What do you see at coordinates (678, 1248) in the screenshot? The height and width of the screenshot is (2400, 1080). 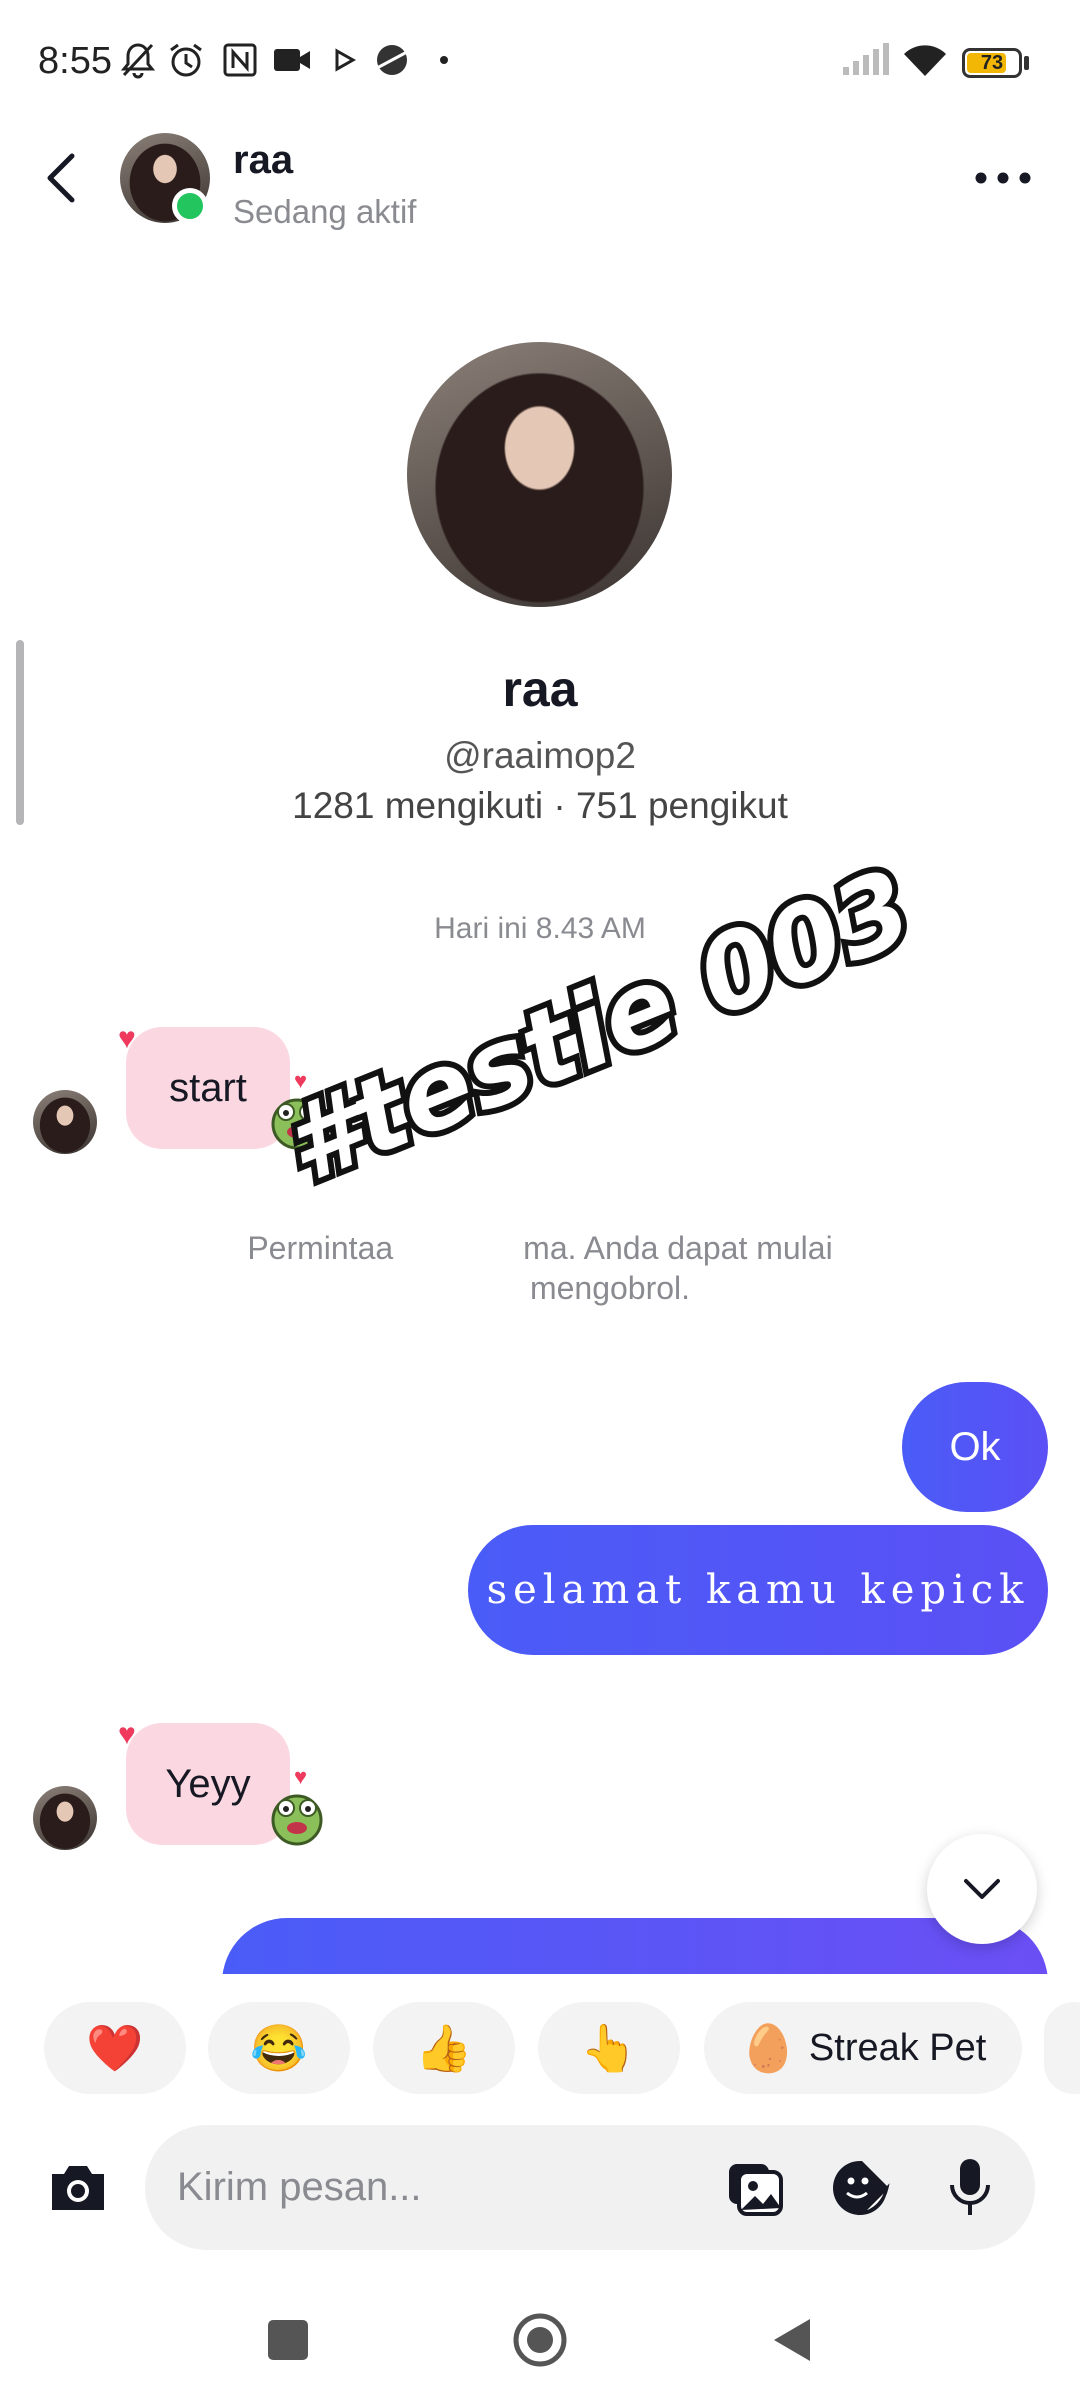 I see `notice-line1-right: ma. Anda dapat mulai` at bounding box center [678, 1248].